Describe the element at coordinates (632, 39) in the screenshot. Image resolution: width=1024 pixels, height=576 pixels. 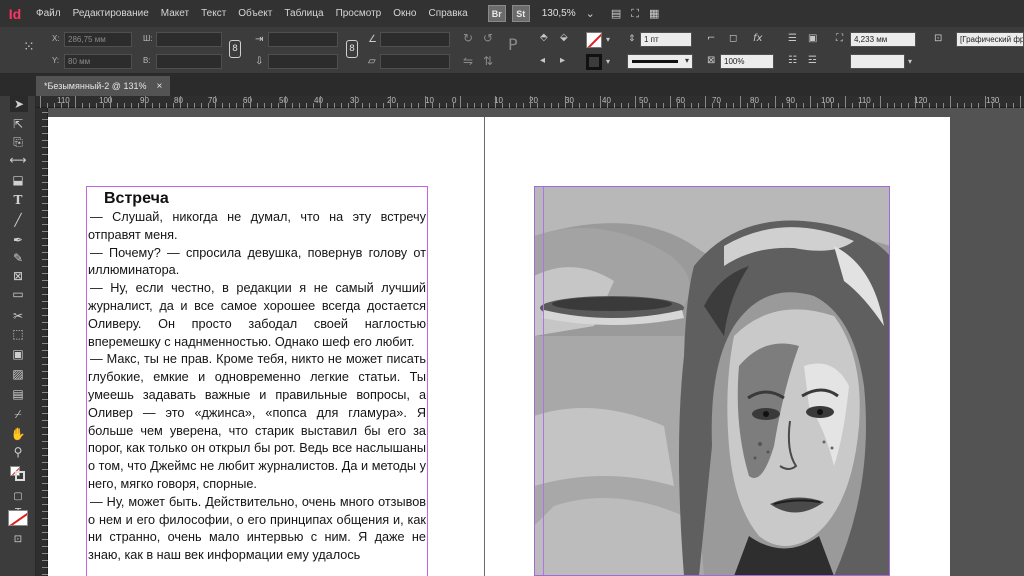
I see `stroke-weight-stepper-icon: ⇕` at that location.